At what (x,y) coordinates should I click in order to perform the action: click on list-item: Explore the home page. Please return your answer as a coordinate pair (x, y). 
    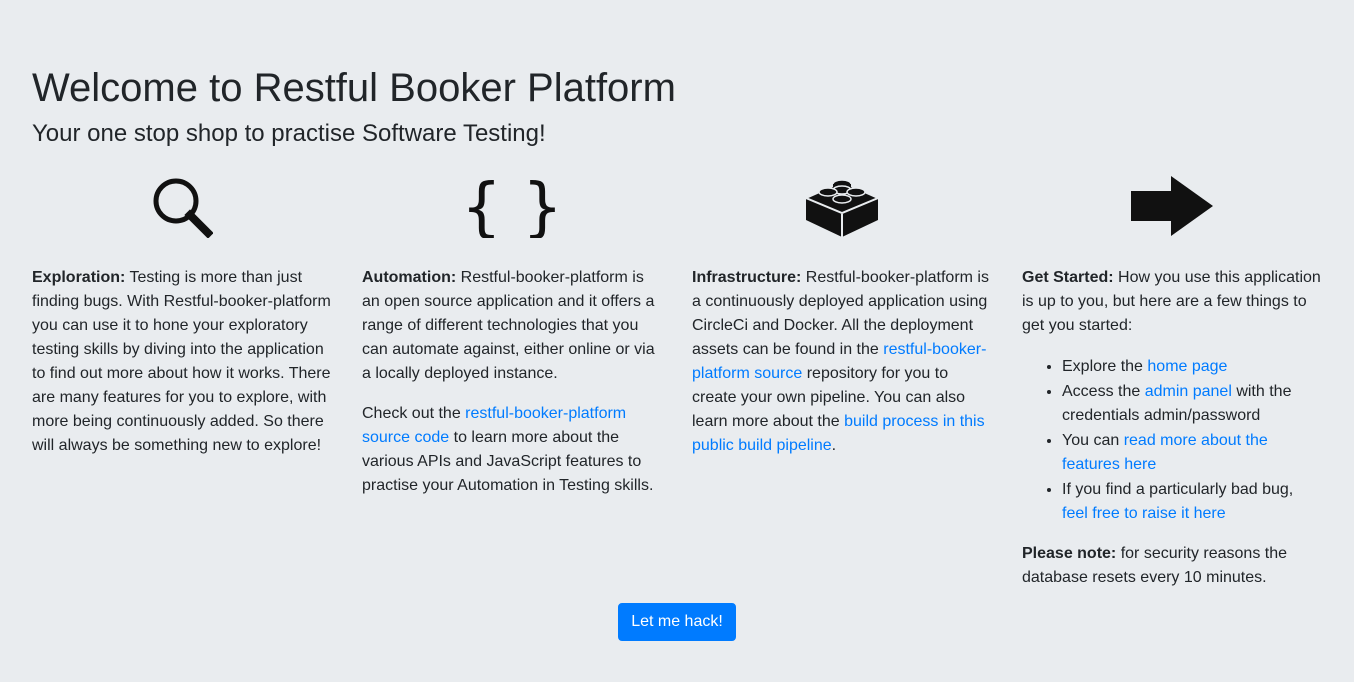
    Looking at the image, I should click on (1192, 367).